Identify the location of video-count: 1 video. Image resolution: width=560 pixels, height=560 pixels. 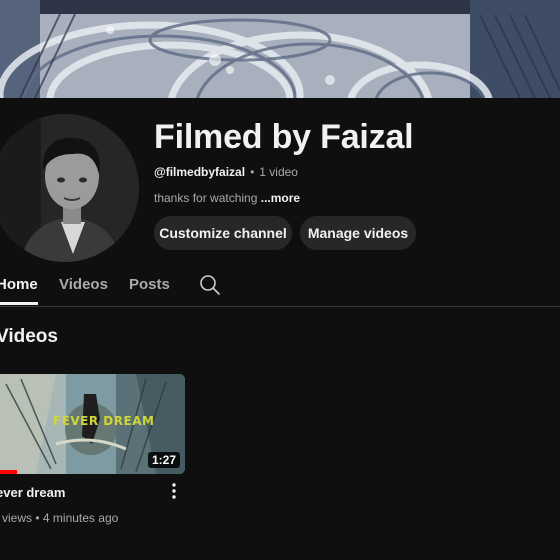
(278, 172).